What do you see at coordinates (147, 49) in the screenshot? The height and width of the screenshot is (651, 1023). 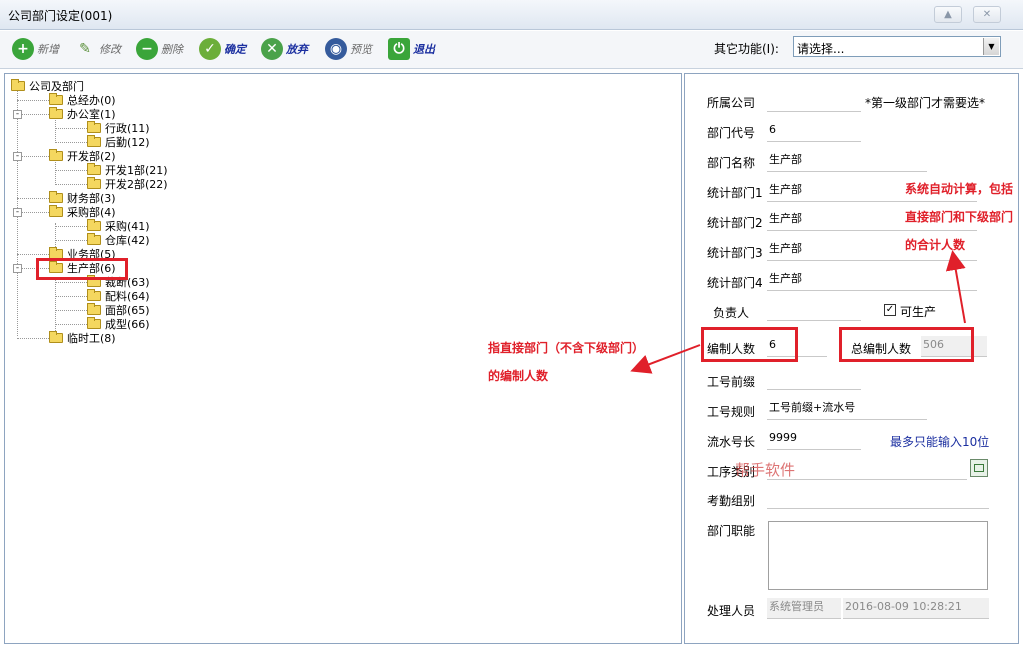 I see `minus-icon: −` at bounding box center [147, 49].